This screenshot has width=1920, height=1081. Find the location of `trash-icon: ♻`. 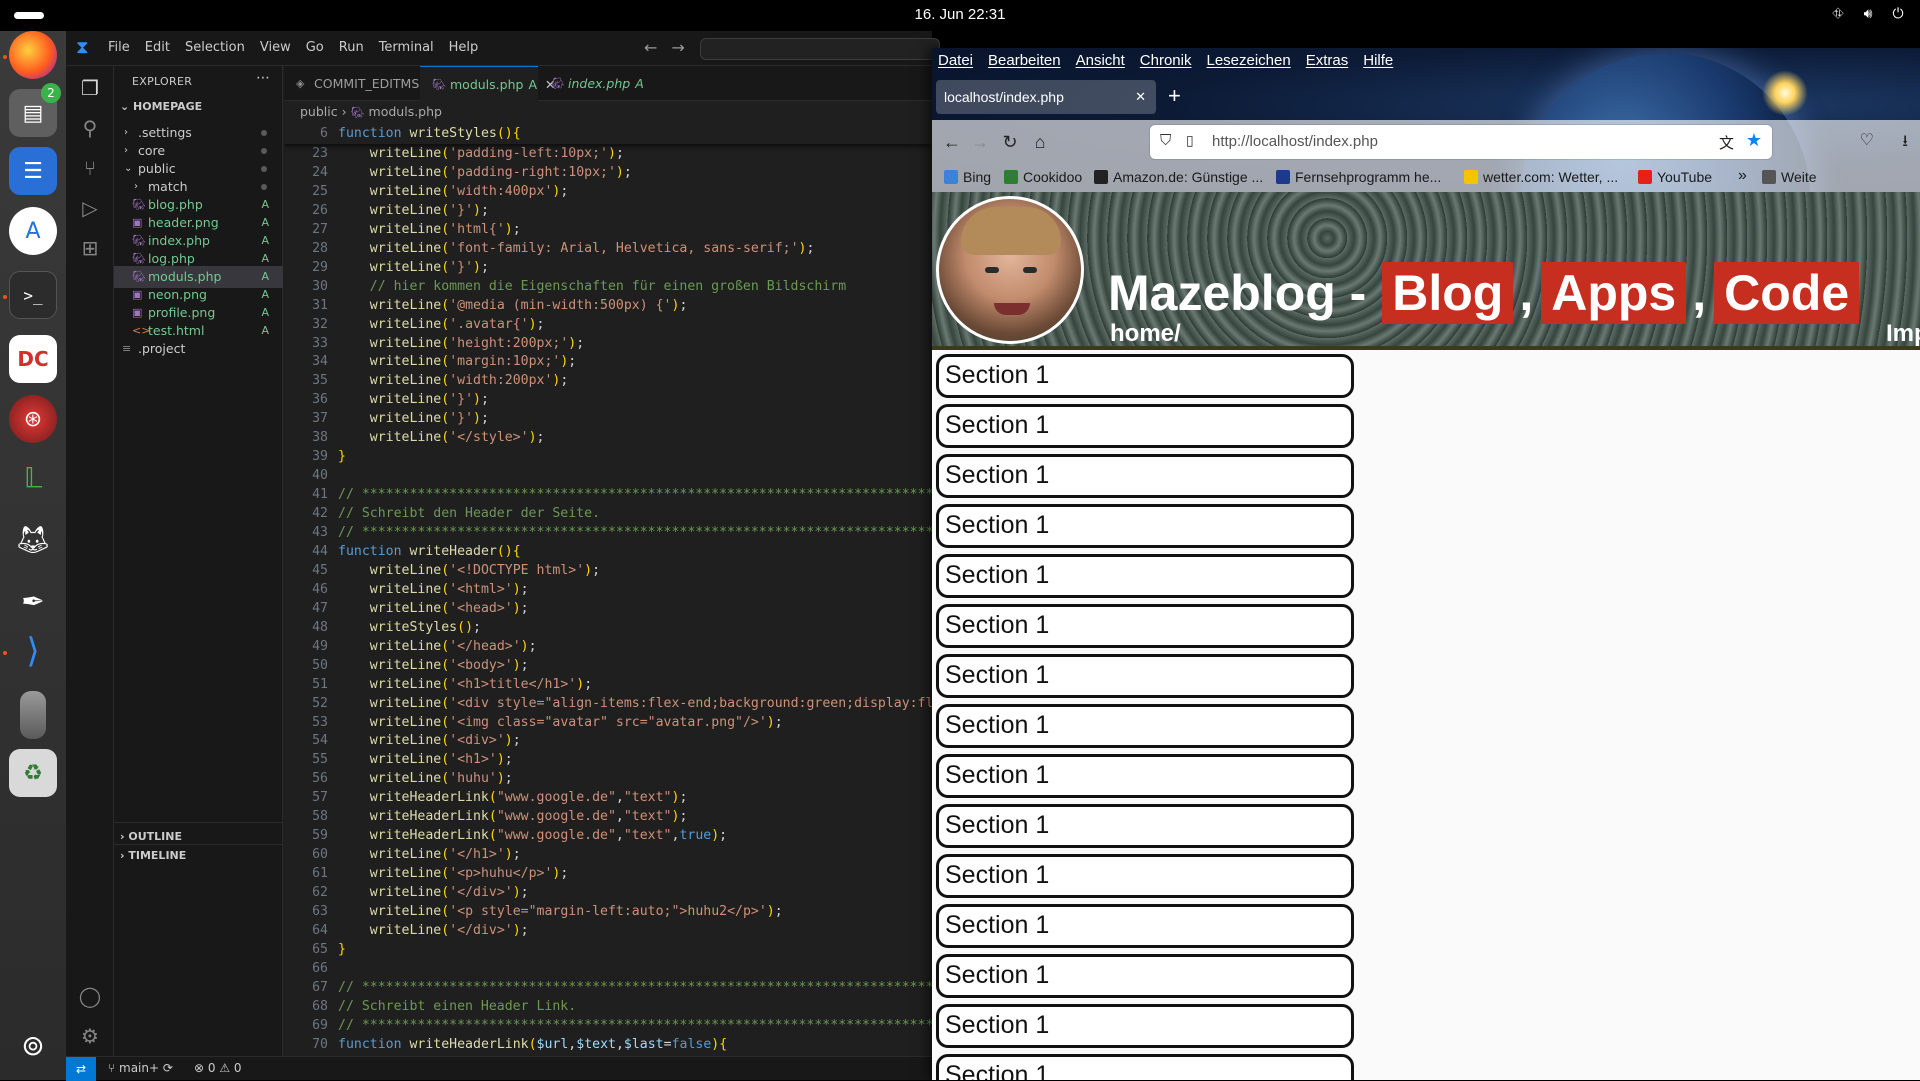

trash-icon: ♻ is located at coordinates (33, 773).